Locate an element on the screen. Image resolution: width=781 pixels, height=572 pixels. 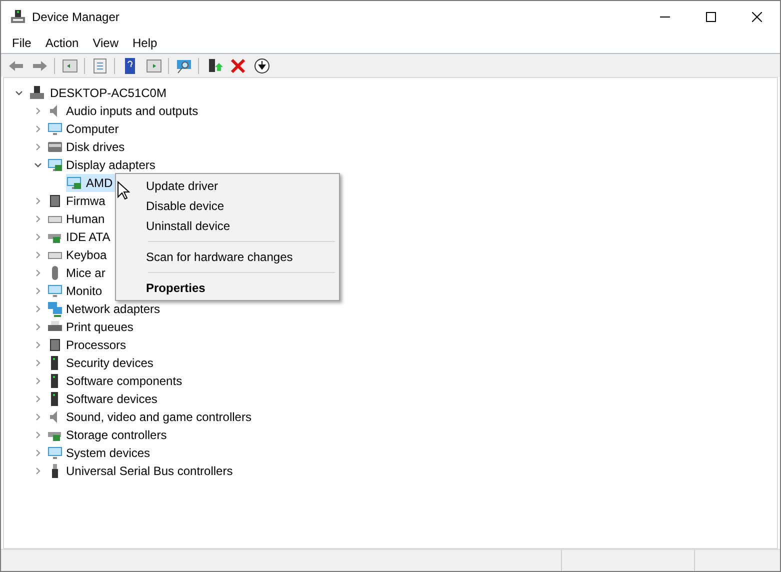
computer-icon is located at coordinates (37, 93).